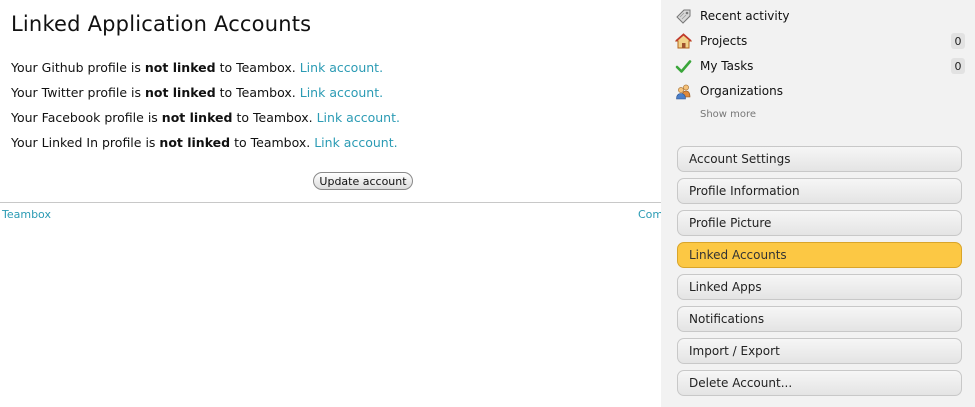  What do you see at coordinates (683, 66) in the screenshot?
I see `checkmark-icon` at bounding box center [683, 66].